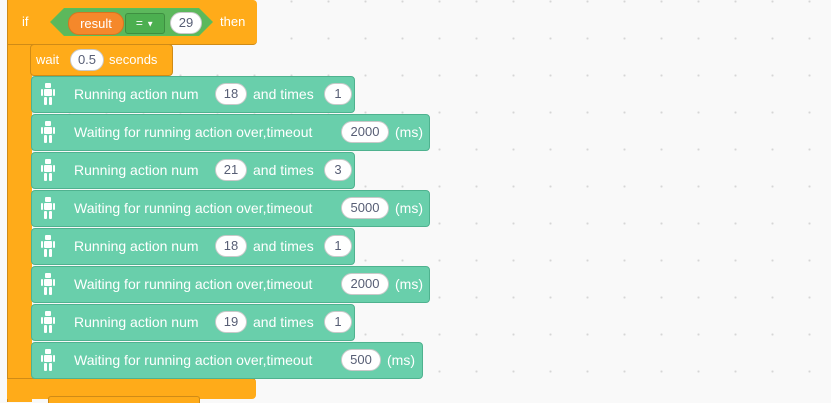 The height and width of the screenshot is (403, 831). Describe the element at coordinates (233, 21) in the screenshot. I see `then-label: then` at that location.